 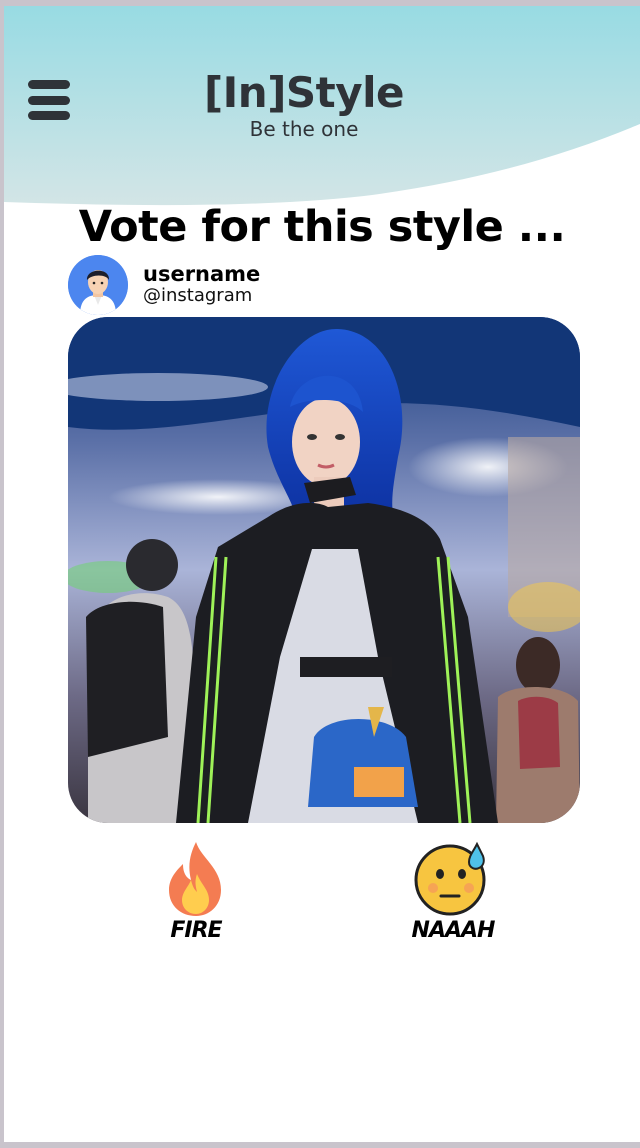 I want to click on naaah-label: NAAAH, so click(x=453, y=930).